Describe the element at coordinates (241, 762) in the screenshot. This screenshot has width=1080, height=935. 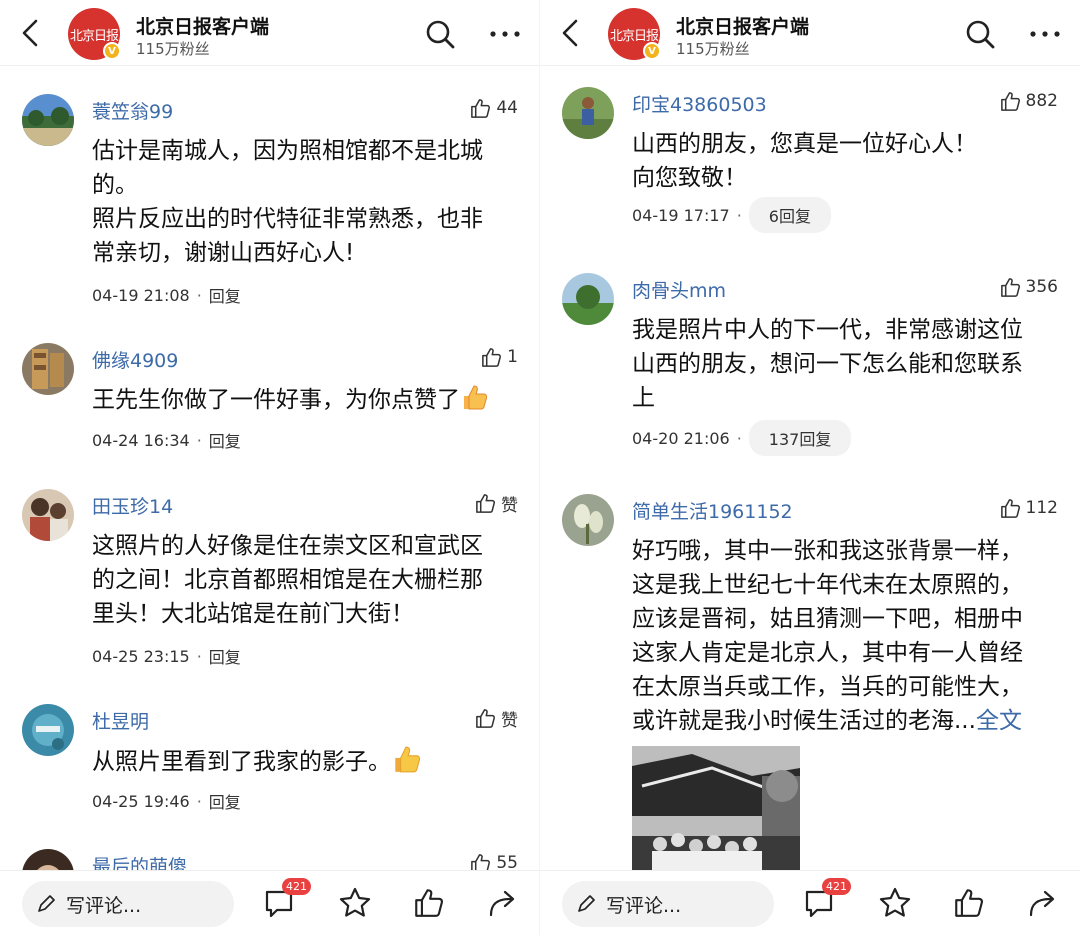
I see `comment-text-body: 从照片里看到了我家的影子。` at that location.